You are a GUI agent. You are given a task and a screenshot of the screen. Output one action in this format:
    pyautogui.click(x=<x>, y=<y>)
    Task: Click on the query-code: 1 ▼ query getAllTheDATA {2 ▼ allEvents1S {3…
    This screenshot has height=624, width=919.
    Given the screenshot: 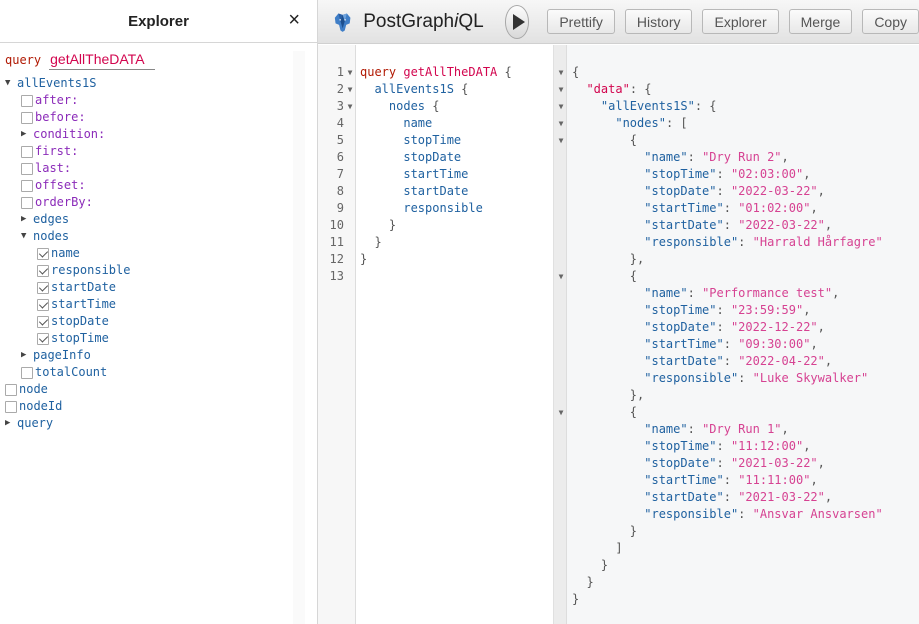 What is the action you would take?
    pyautogui.click(x=435, y=174)
    